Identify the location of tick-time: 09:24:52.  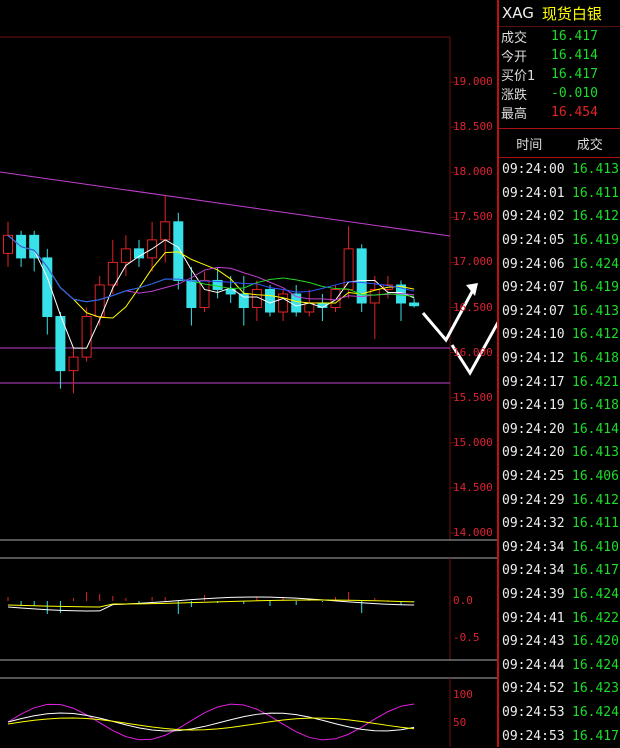
(537, 688).